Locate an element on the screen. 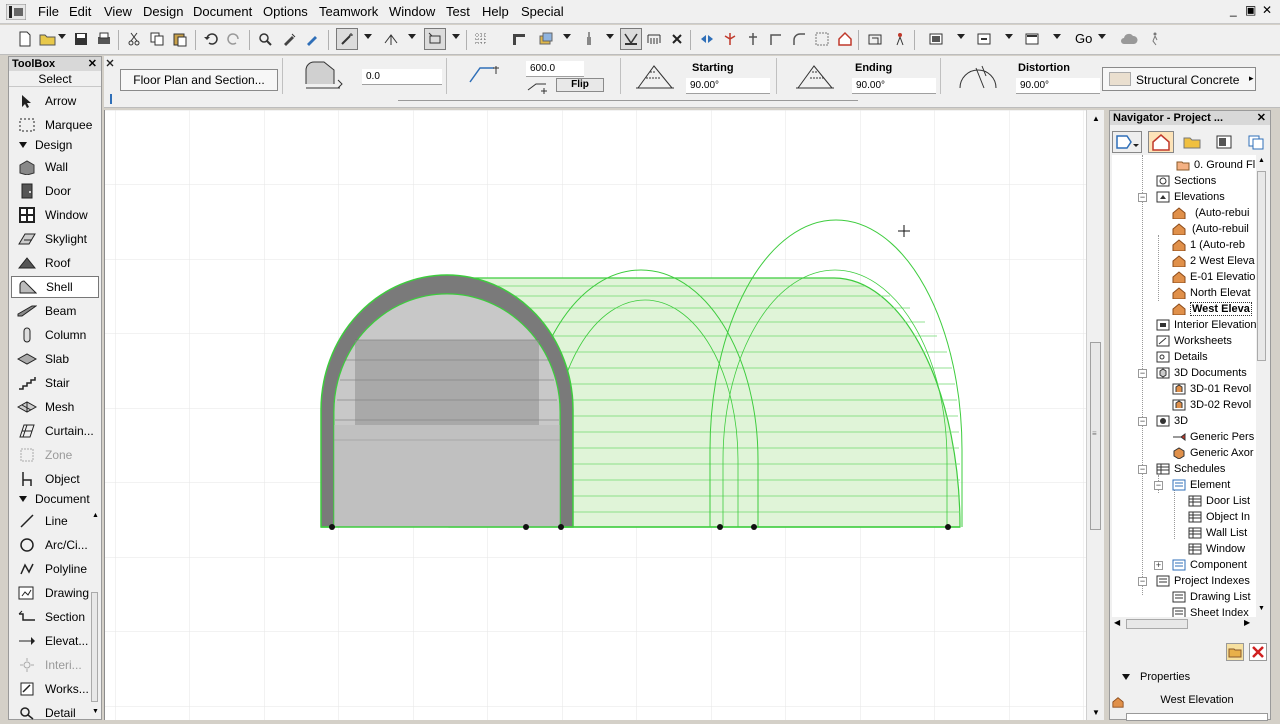 This screenshot has height=724, width=1280. split-icon is located at coordinates (730, 39).